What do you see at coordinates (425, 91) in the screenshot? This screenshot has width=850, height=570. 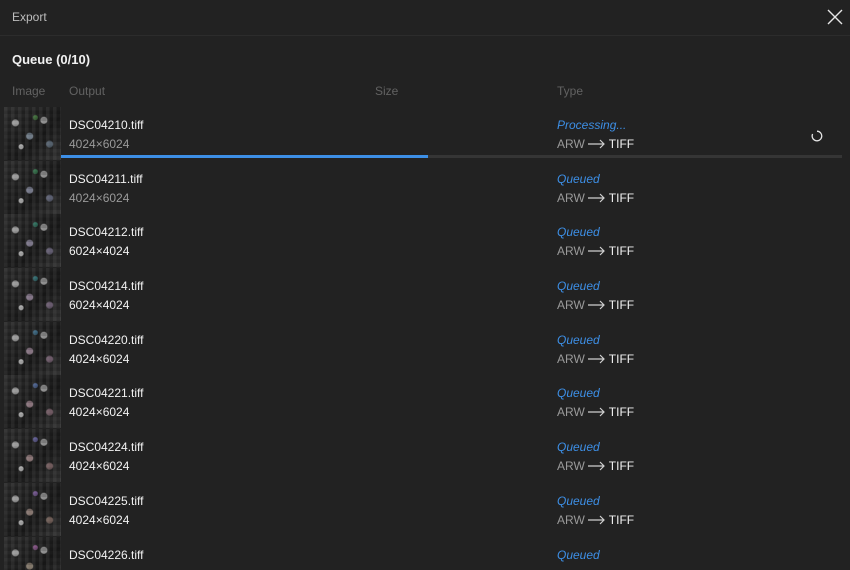 I see `column-headers: Image Output Size Type` at bounding box center [425, 91].